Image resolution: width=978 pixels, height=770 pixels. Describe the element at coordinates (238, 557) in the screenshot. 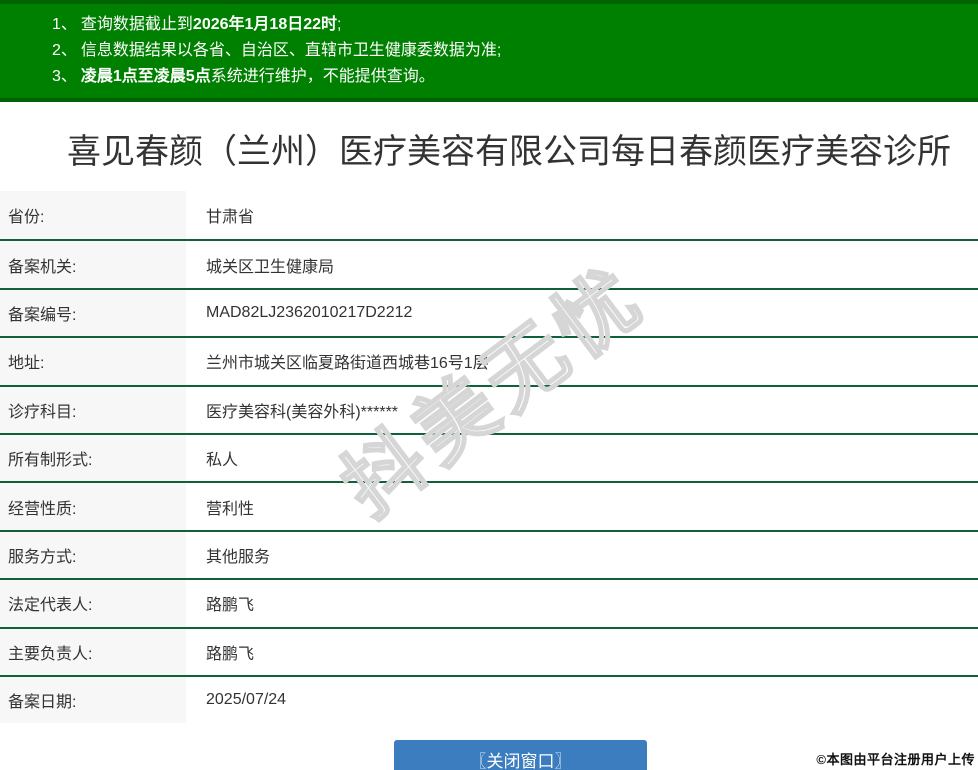

I see `row-value: 其他服务` at that location.